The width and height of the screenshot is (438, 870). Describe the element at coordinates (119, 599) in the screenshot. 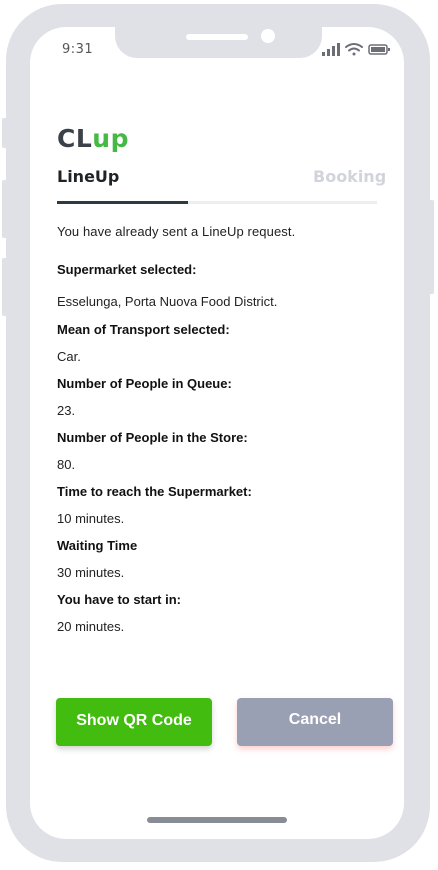

I see `start-in-label: You have to start in:` at that location.